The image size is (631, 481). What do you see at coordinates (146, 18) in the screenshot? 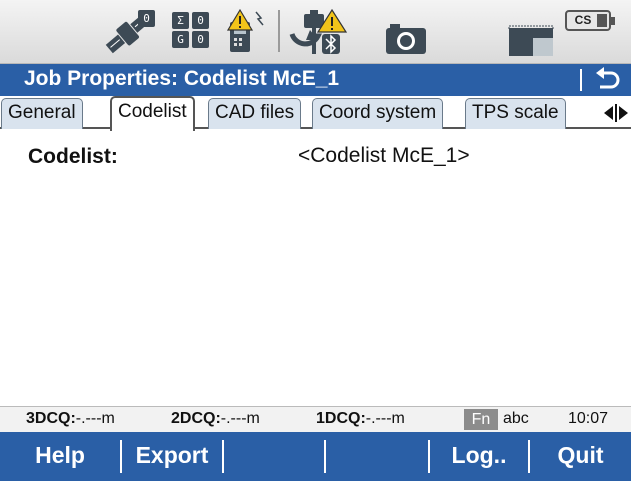
I see `satellite-count: 0` at bounding box center [146, 18].